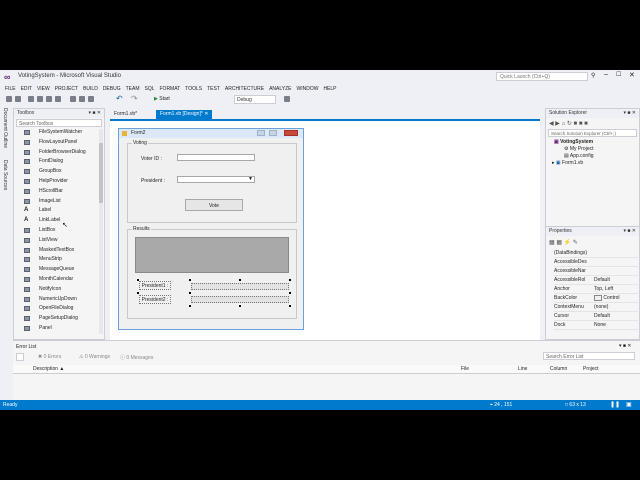  I want to click on property-value: (none), so click(615, 307).